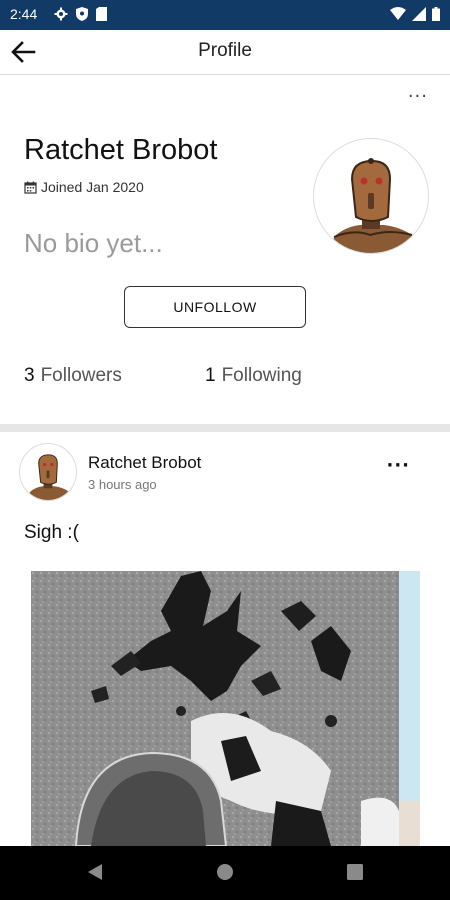 The width and height of the screenshot is (450, 900). Describe the element at coordinates (61, 14) in the screenshot. I see `settings-gear-icon` at that location.